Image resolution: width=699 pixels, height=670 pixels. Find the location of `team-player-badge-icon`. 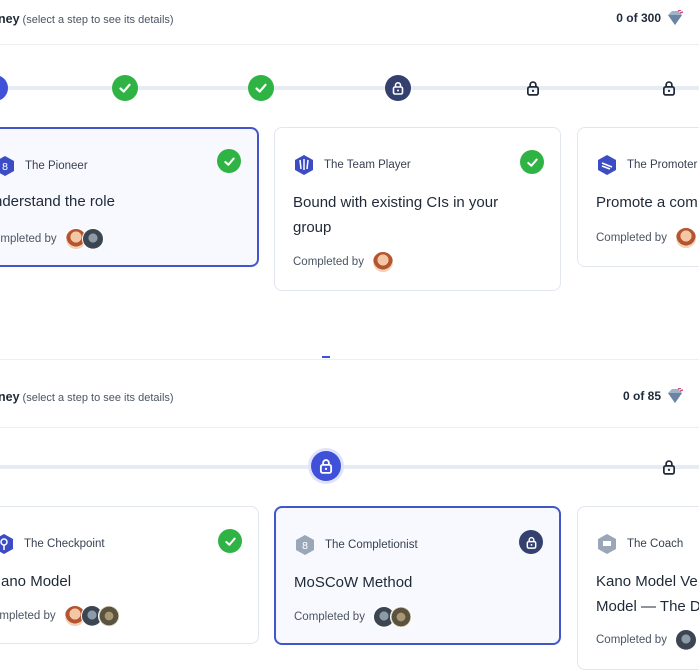

team-player-badge-icon is located at coordinates (304, 165).